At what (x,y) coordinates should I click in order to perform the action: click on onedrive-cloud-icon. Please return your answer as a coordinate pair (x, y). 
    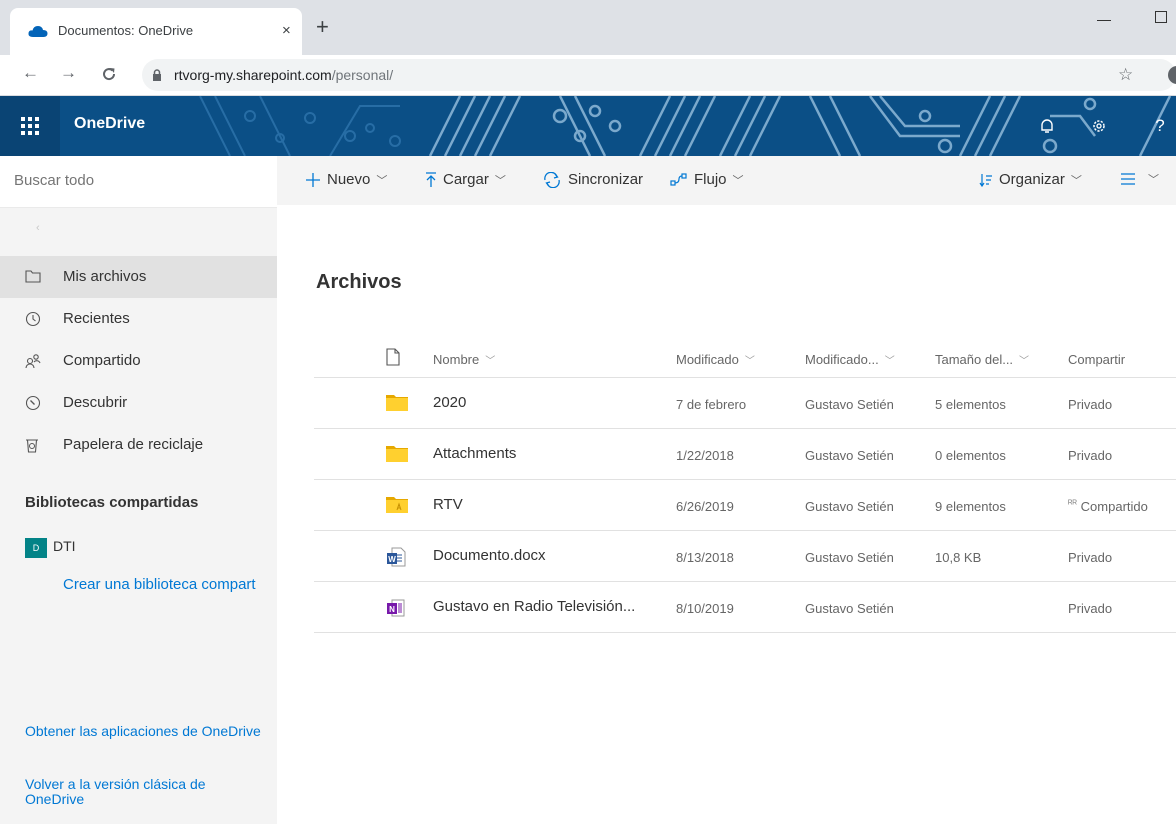
    Looking at the image, I should click on (38, 31).